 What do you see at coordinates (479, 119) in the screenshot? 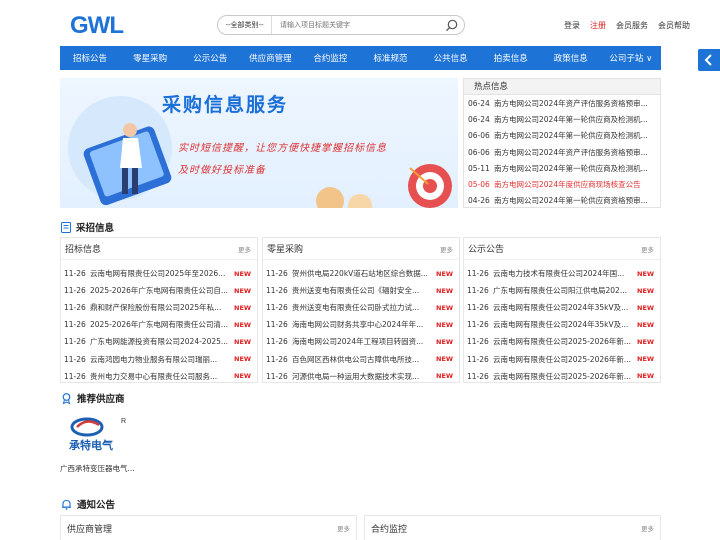
I see `item-date: 06-24` at bounding box center [479, 119].